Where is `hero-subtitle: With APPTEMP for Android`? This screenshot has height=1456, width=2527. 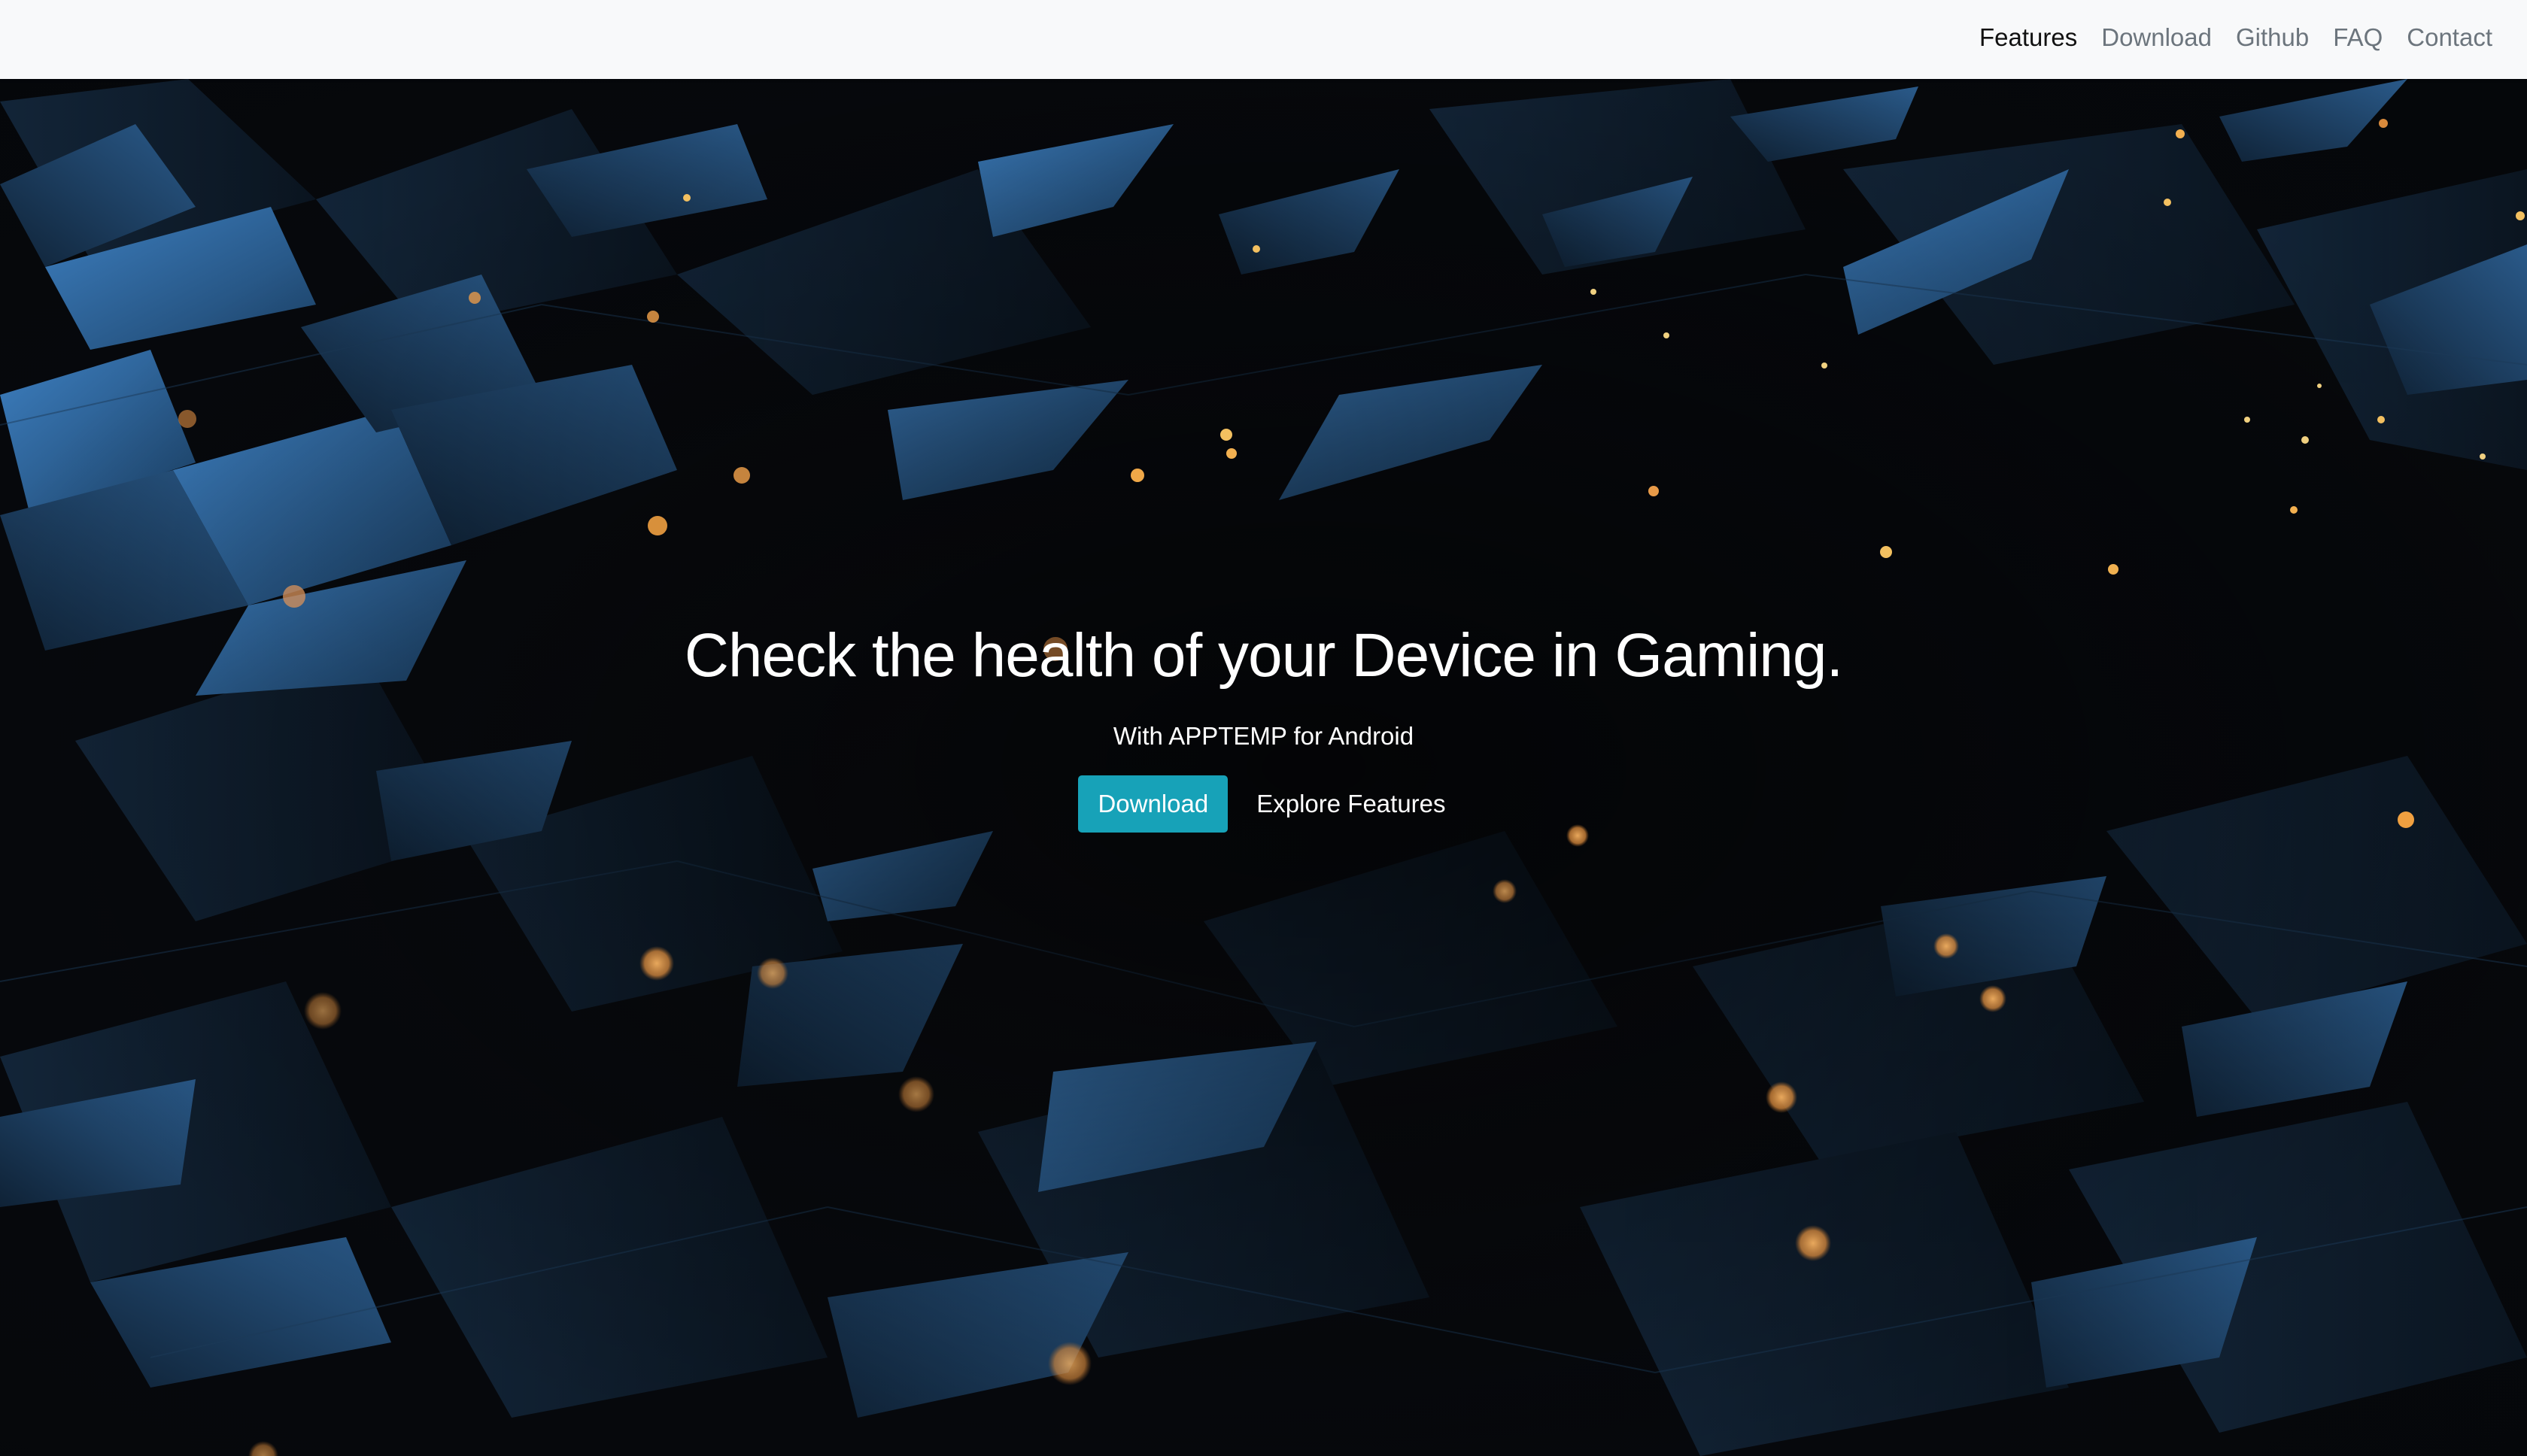 hero-subtitle: With APPTEMP for Android is located at coordinates (1263, 736).